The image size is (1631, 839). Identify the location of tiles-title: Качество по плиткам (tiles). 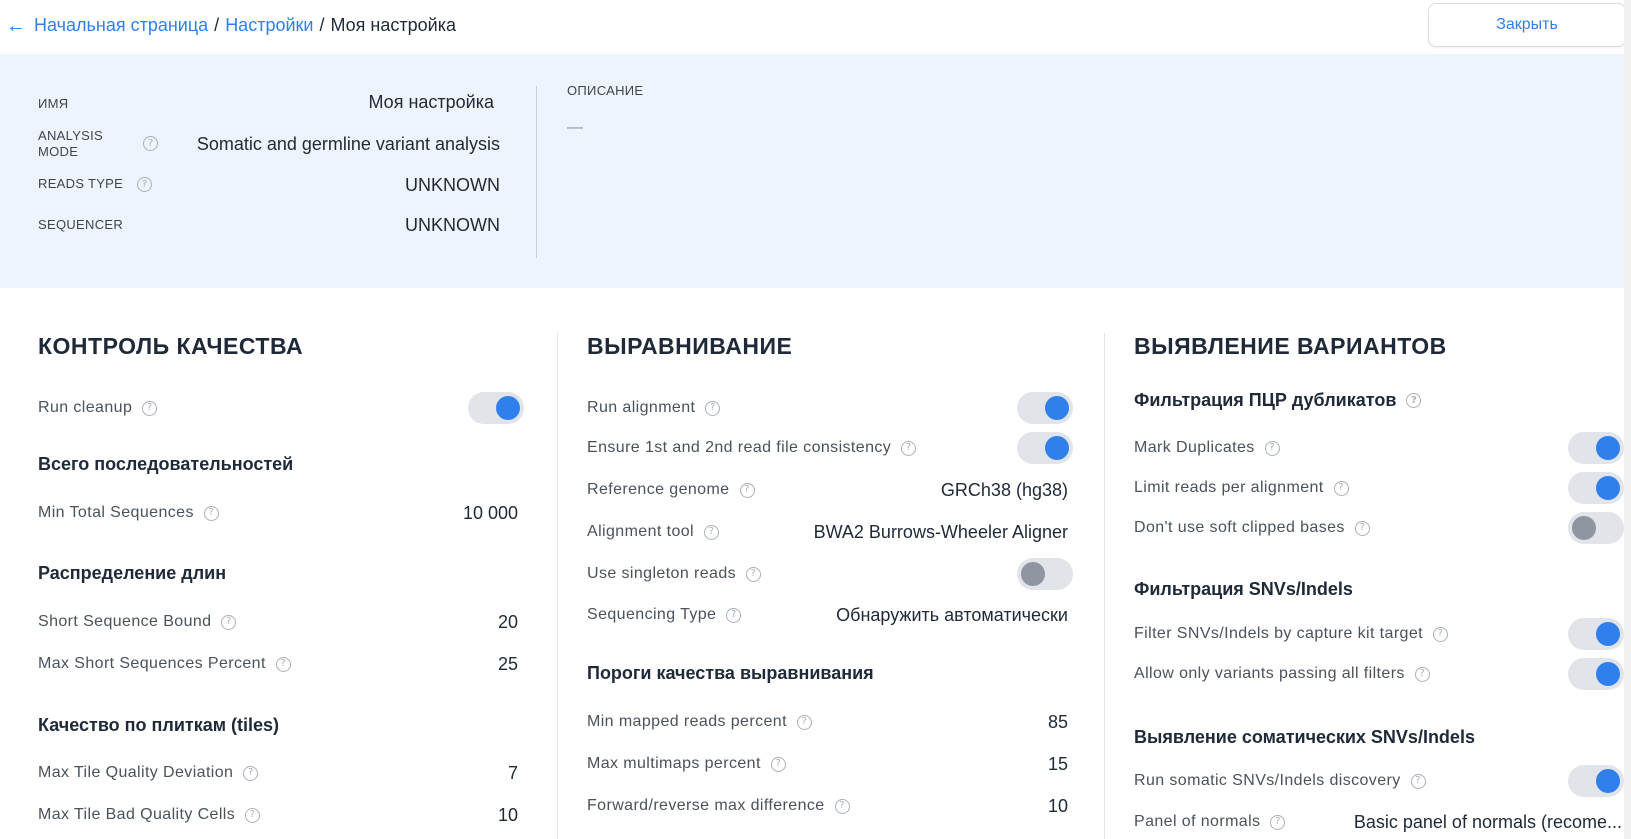
(159, 725).